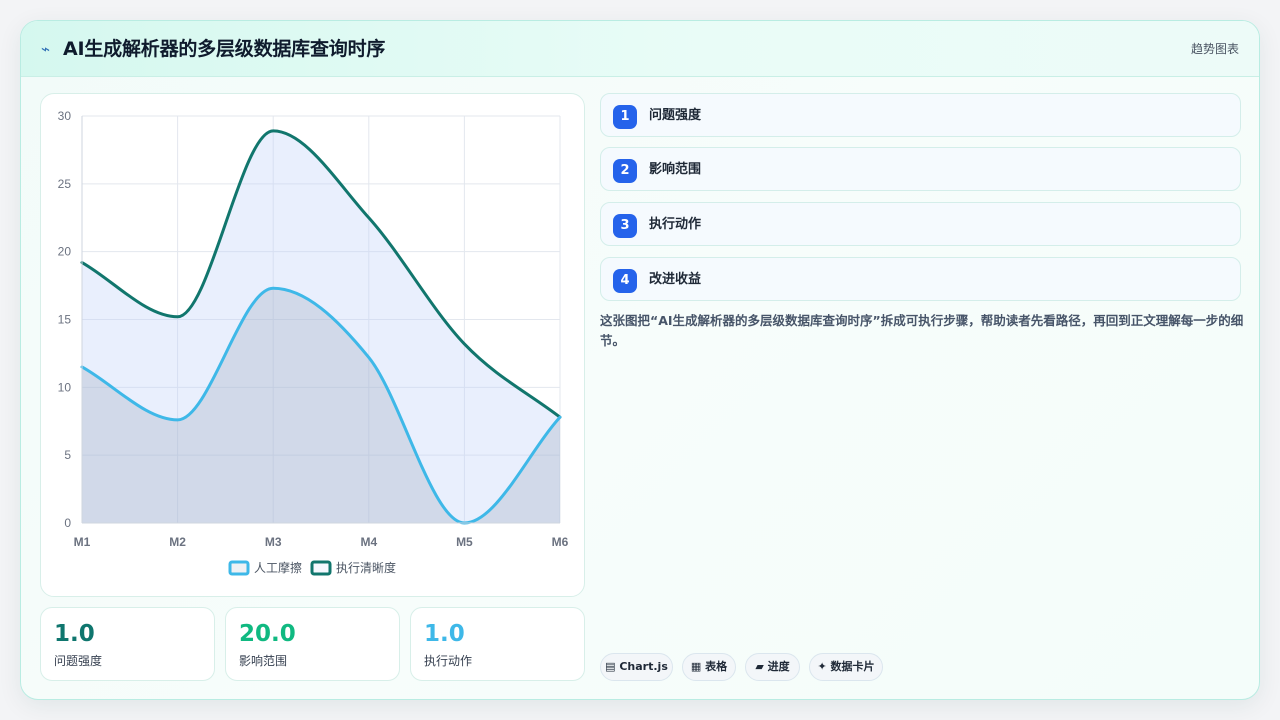  Describe the element at coordinates (643, 666) in the screenshot. I see `chip-label: Chart.js` at that location.